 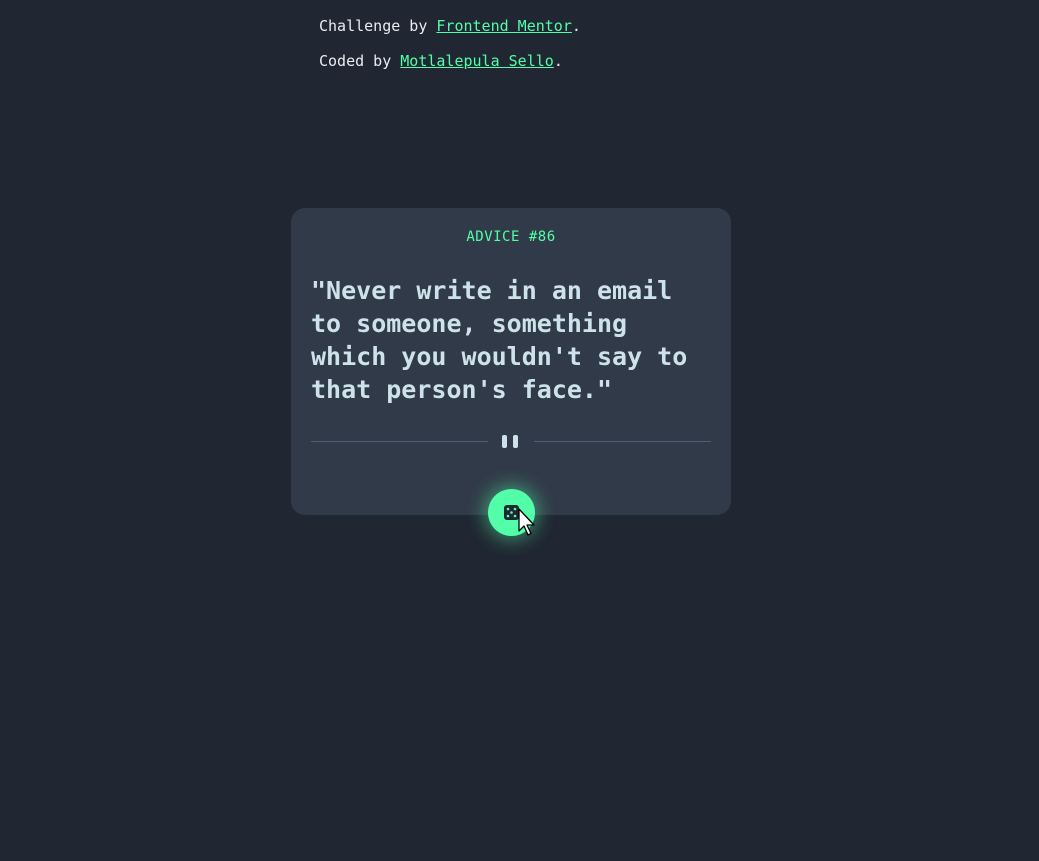 I want to click on generate-advice-button, so click(x=511, y=512).